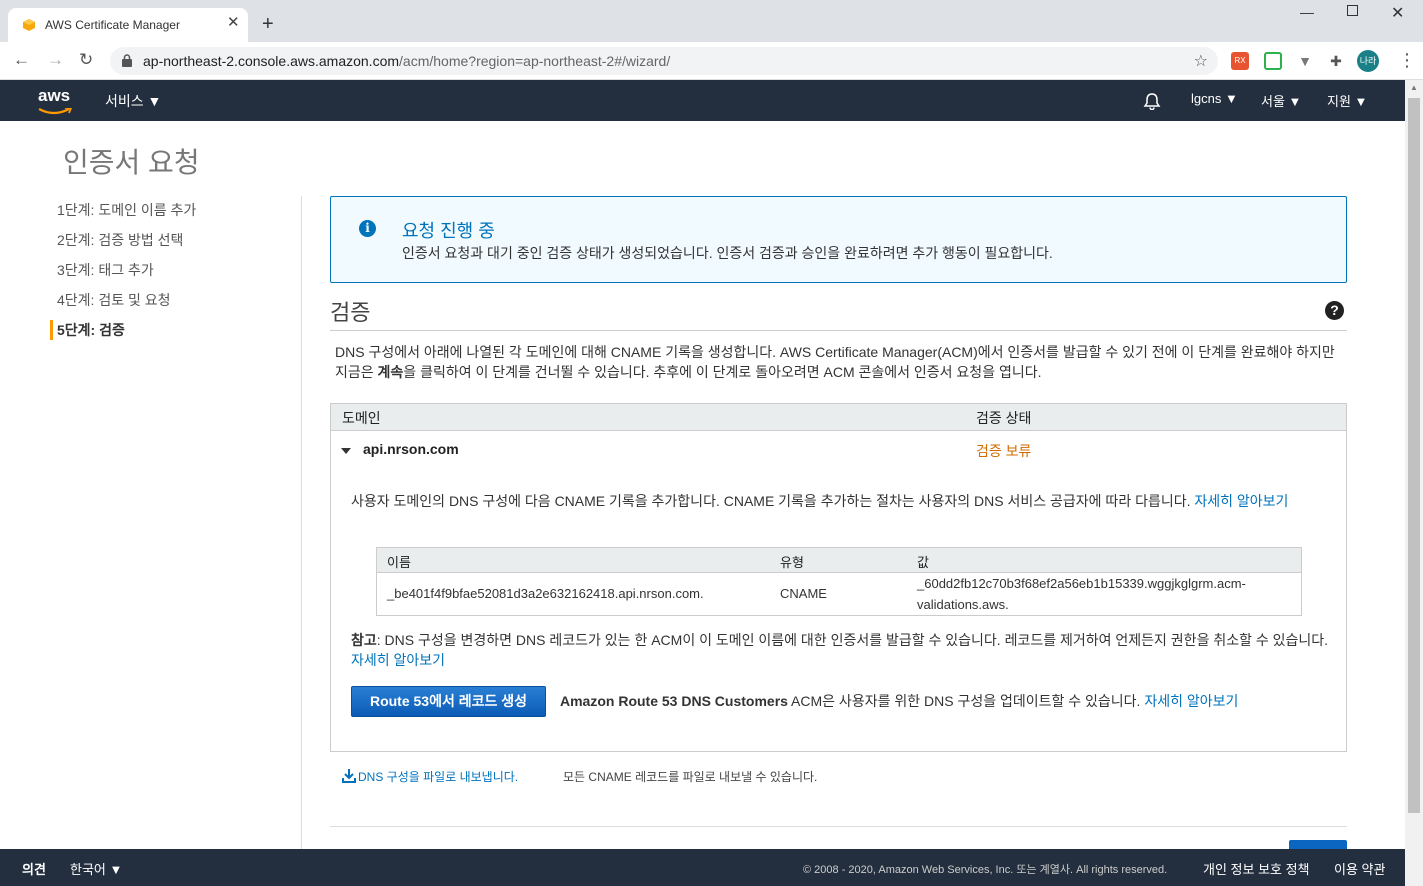 This screenshot has width=1423, height=886. Describe the element at coordinates (367, 228) in the screenshot. I see `info-icon: i` at that location.